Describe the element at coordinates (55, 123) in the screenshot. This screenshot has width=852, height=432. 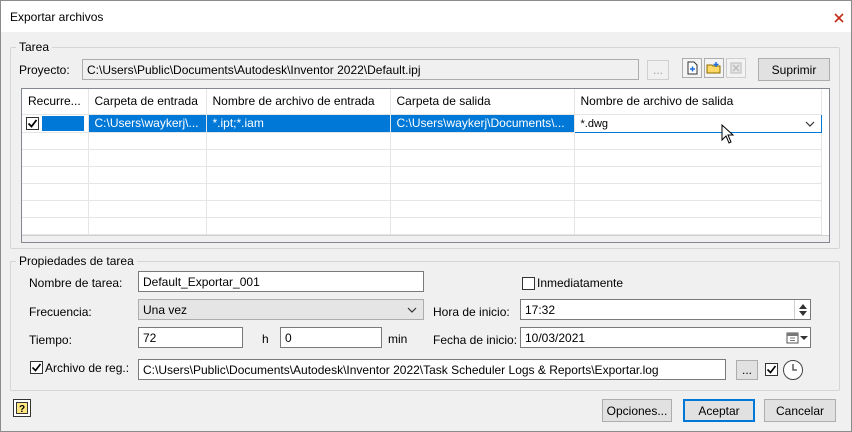
I see `recurse-cell` at that location.